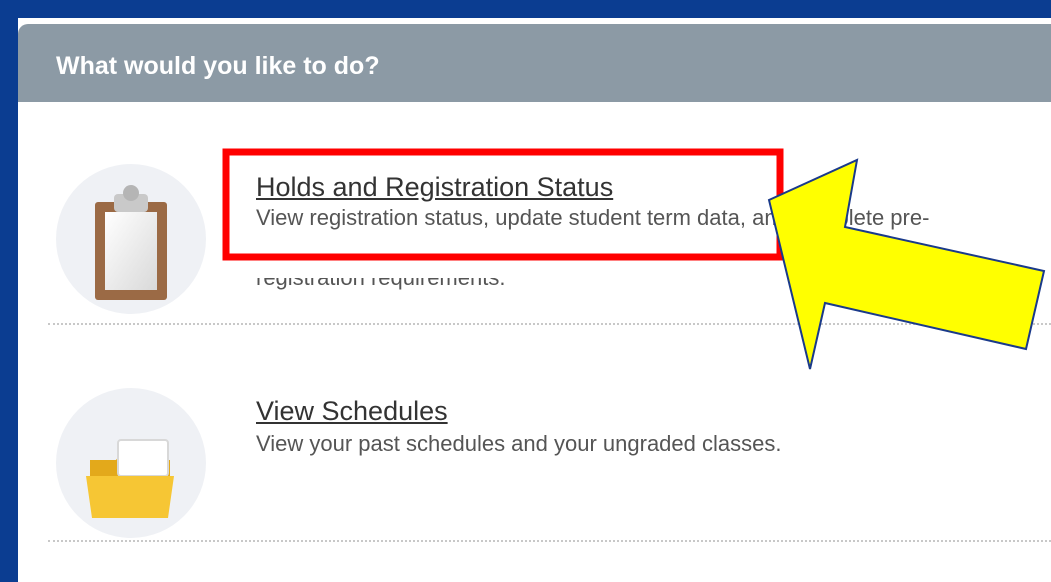 Image resolution: width=1051 pixels, height=582 pixels. I want to click on holds-description-line2: registration requirements., so click(381, 277).